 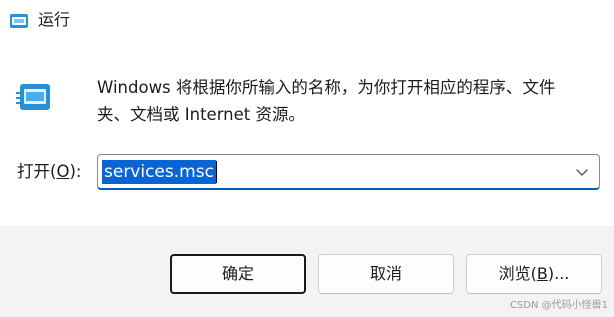 What do you see at coordinates (19, 21) in the screenshot?
I see `run-icon` at bounding box center [19, 21].